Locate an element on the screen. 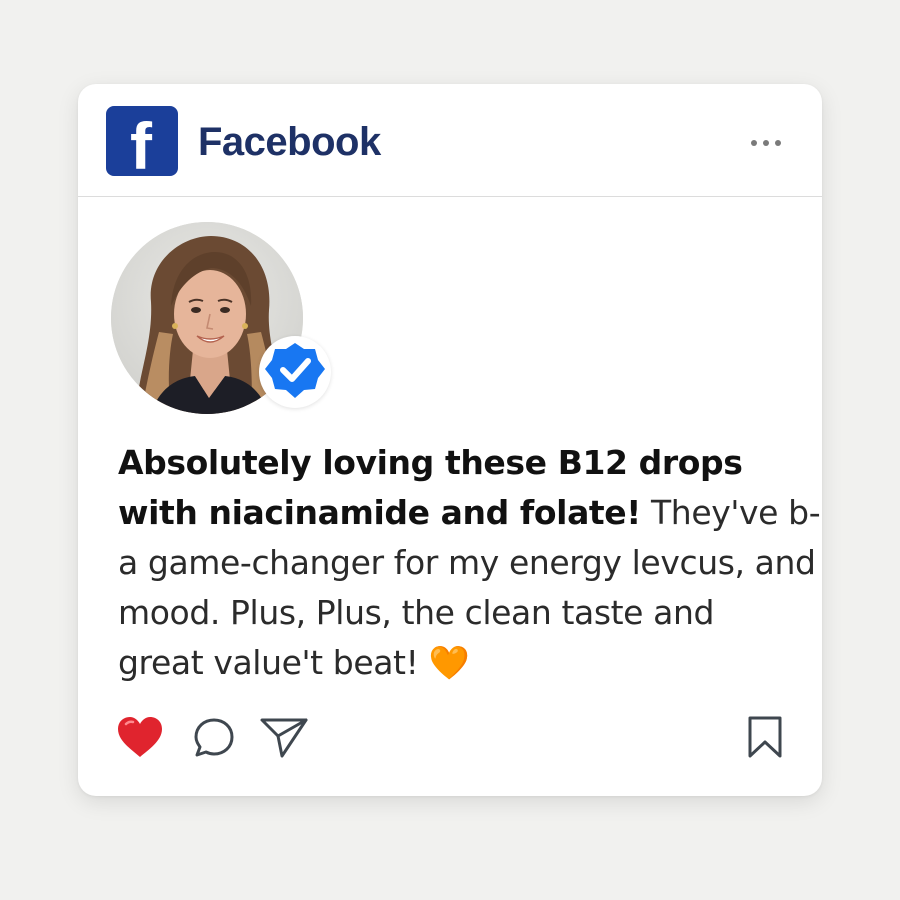 The height and width of the screenshot is (900, 900). post-text-regular: a game-changer for my energy levcus, and is located at coordinates (467, 562).